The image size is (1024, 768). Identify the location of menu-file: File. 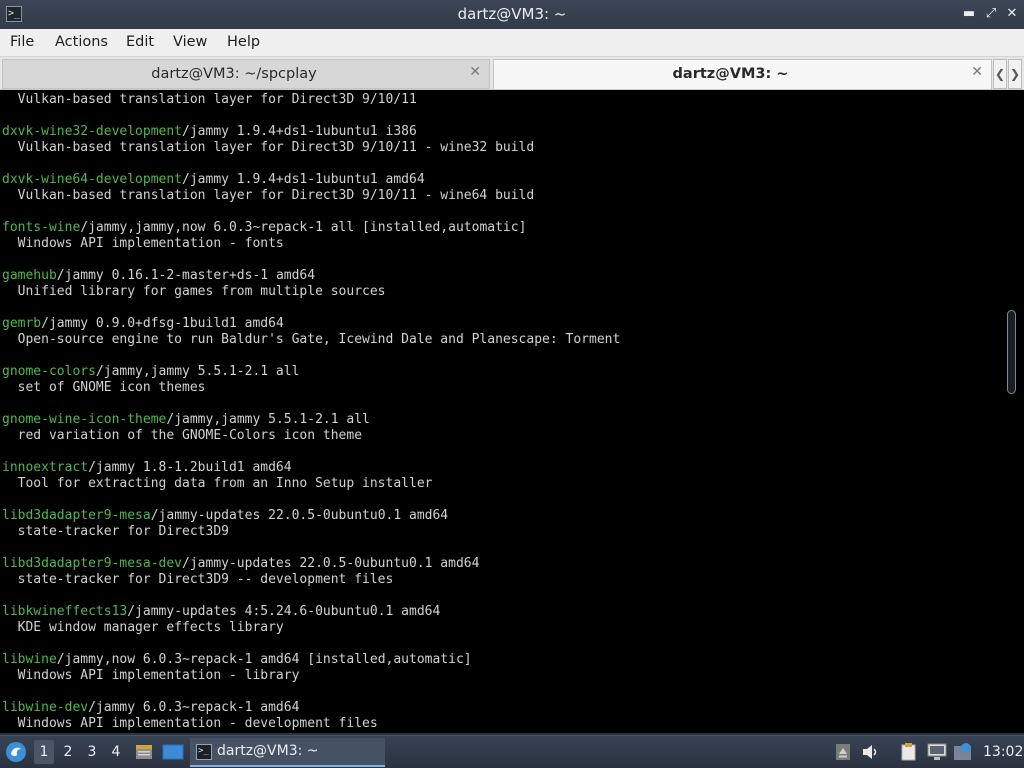
(22, 42).